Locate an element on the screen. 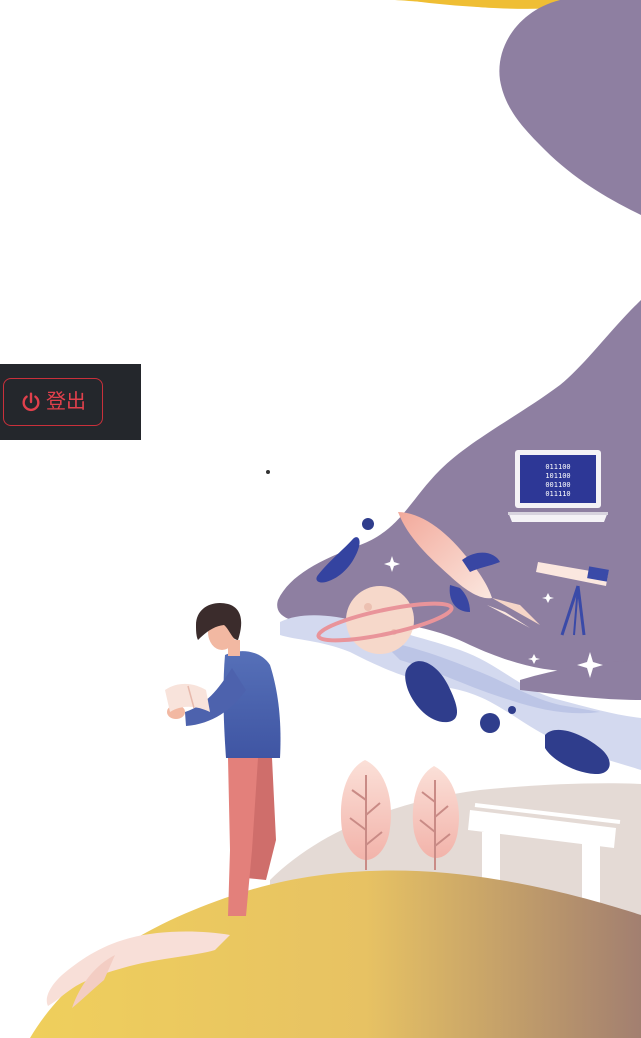 The image size is (641, 1038). logout-label: 登出 is located at coordinates (66, 402).